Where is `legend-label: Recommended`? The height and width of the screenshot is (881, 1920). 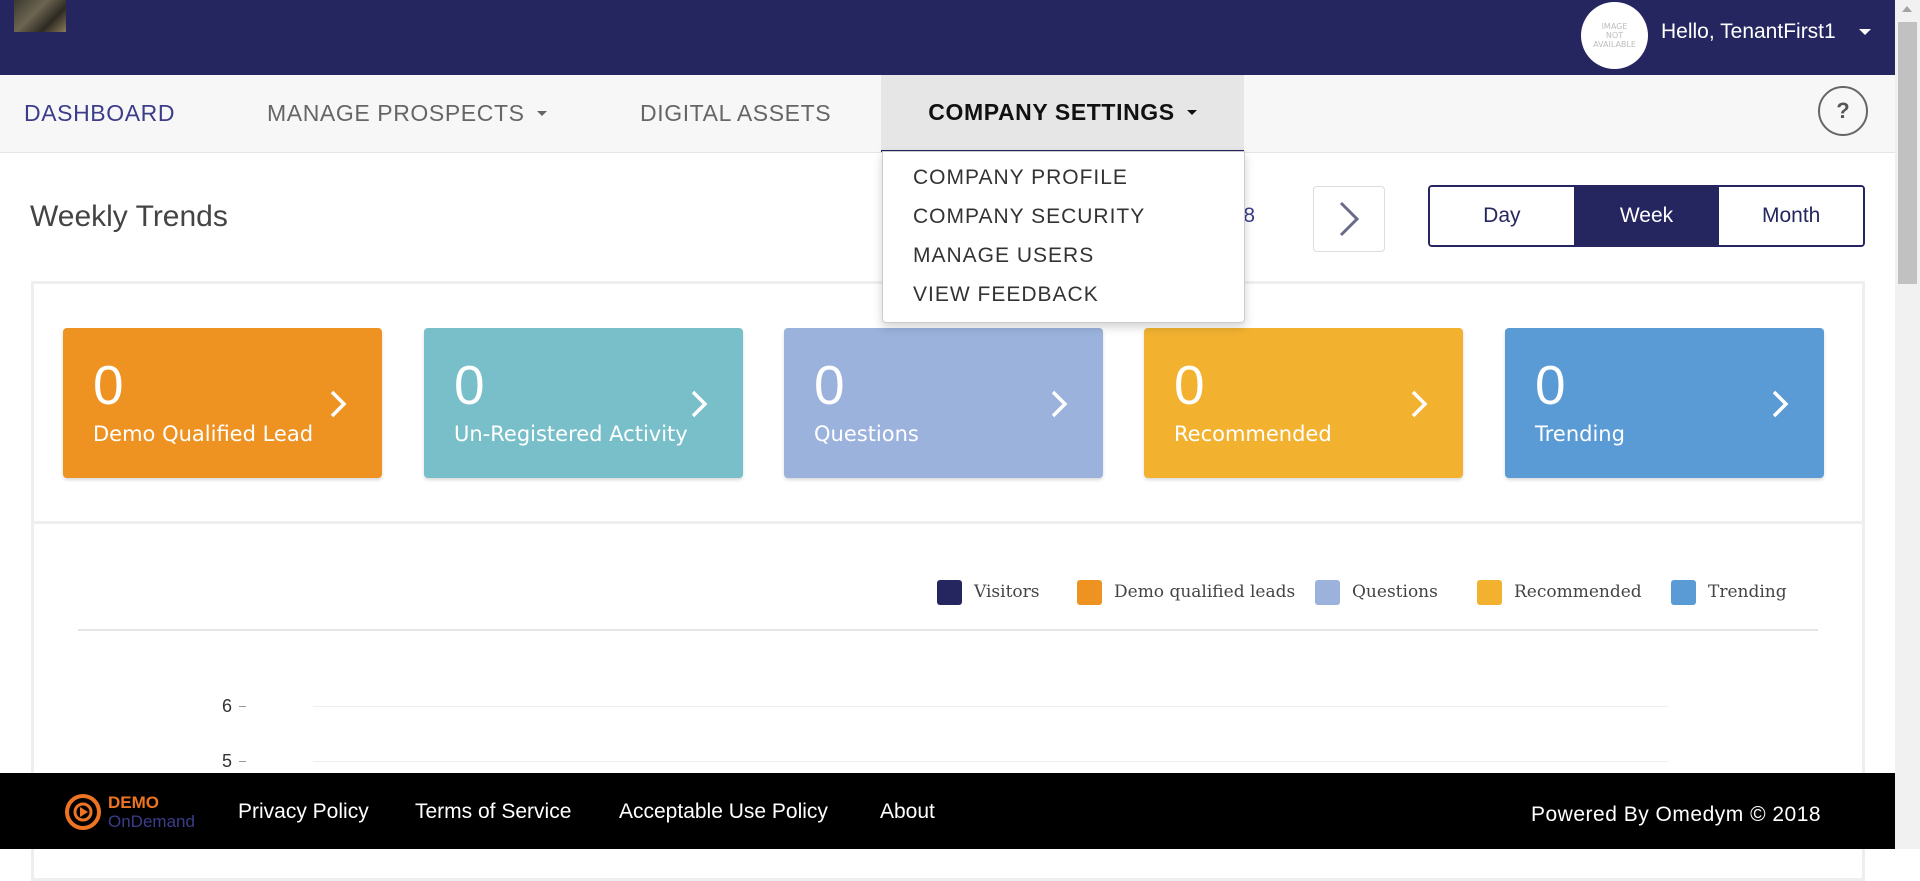
legend-label: Recommended is located at coordinates (1578, 592).